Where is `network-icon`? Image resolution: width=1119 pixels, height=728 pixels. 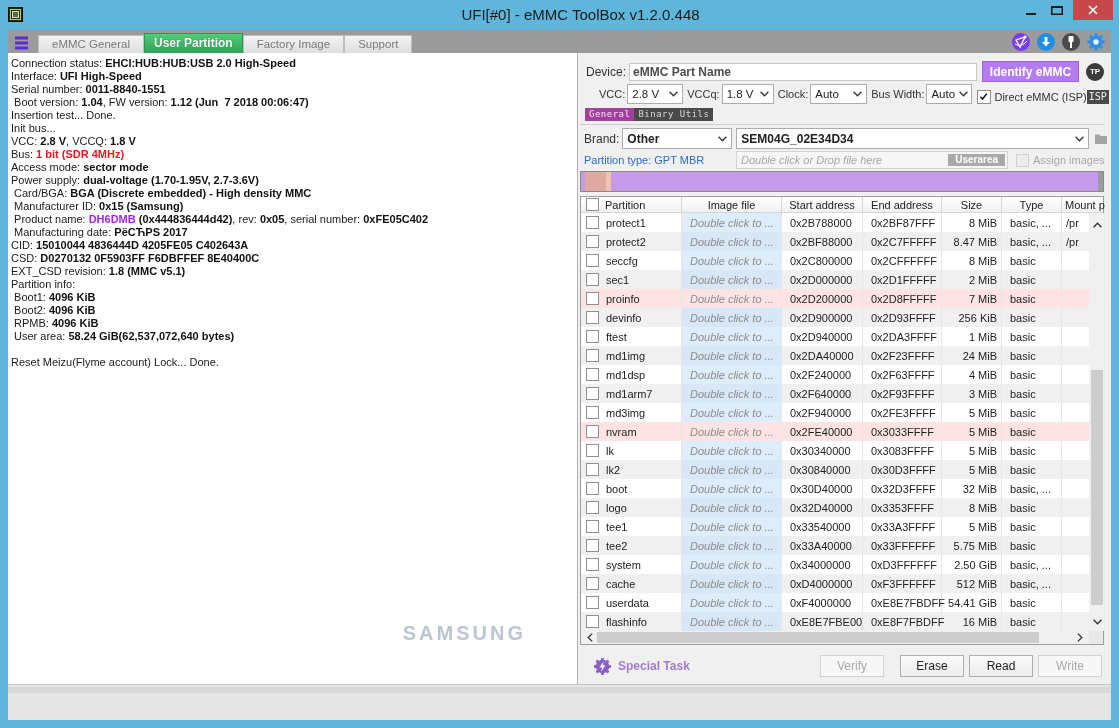 network-icon is located at coordinates (1021, 41).